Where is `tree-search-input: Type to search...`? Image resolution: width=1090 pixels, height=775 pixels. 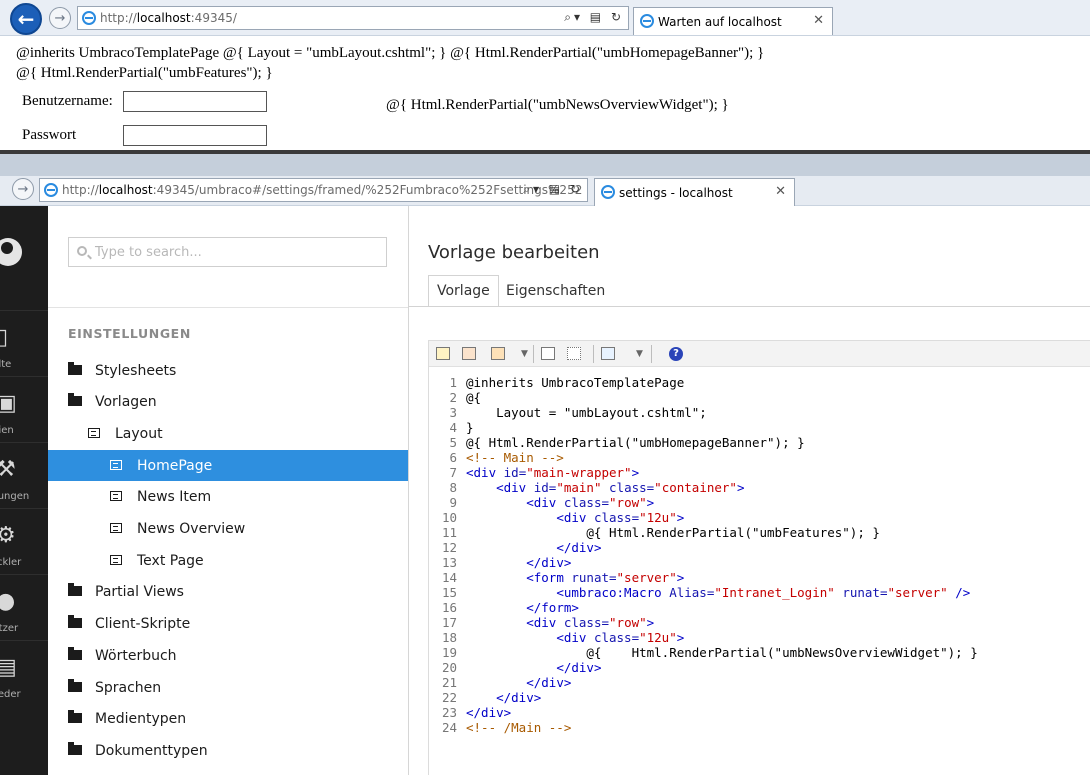 tree-search-input: Type to search... is located at coordinates (227, 252).